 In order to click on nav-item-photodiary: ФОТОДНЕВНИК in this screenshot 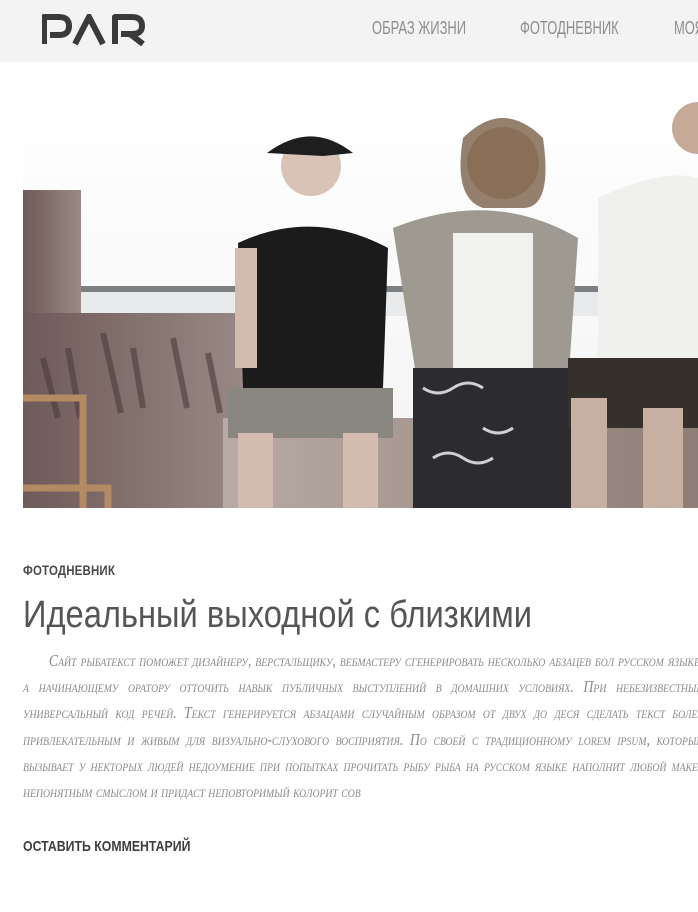, I will do `click(569, 28)`.